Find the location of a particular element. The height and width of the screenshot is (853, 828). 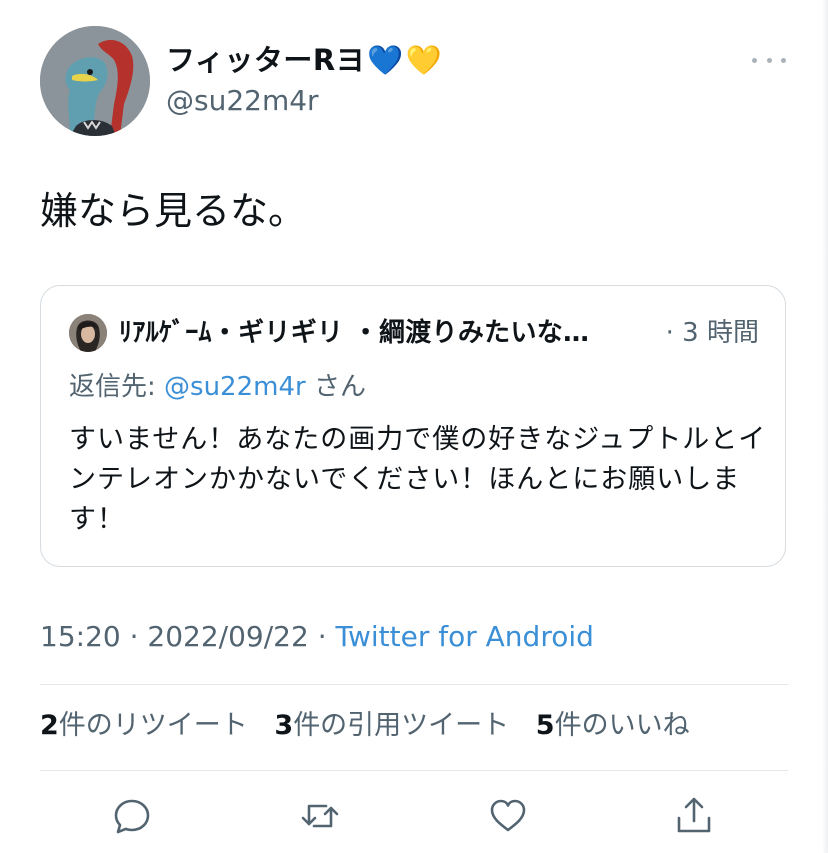

yellow-heart-emoji: 💛 is located at coordinates (424, 60).